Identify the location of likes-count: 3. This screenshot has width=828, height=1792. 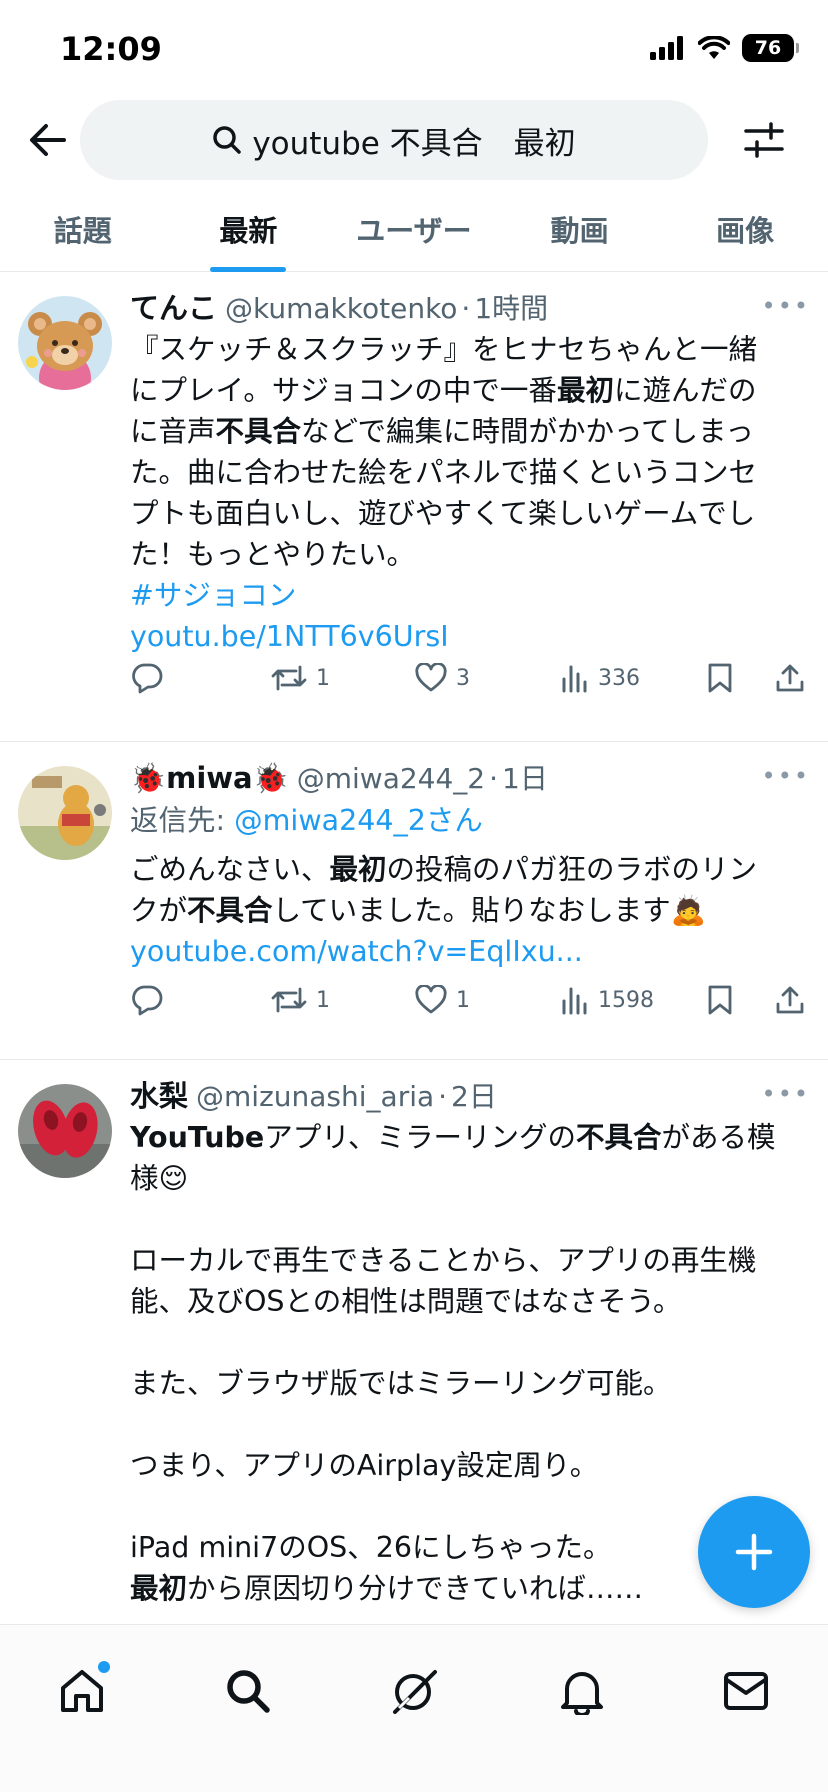
(463, 678).